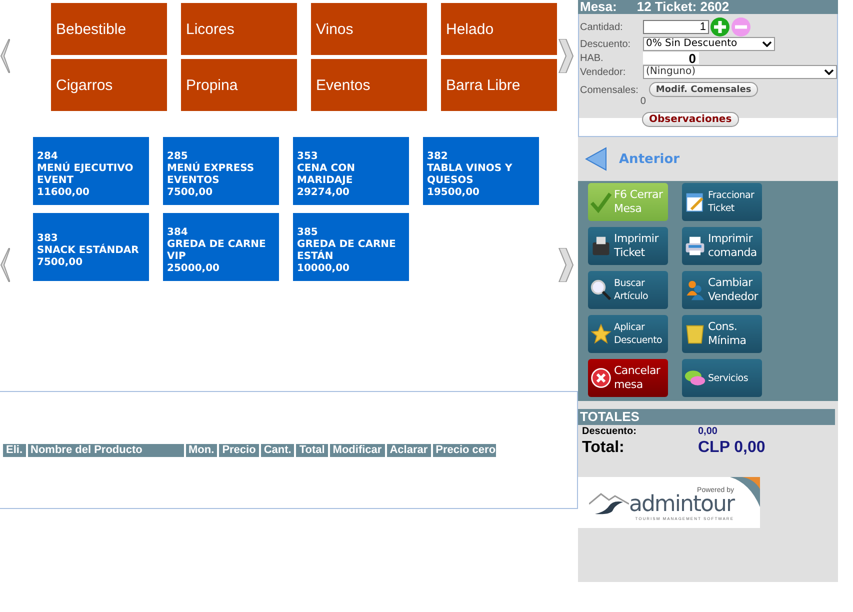 The width and height of the screenshot is (853, 612). Describe the element at coordinates (277, 450) in the screenshot. I see `column-header: Cant.` at that location.